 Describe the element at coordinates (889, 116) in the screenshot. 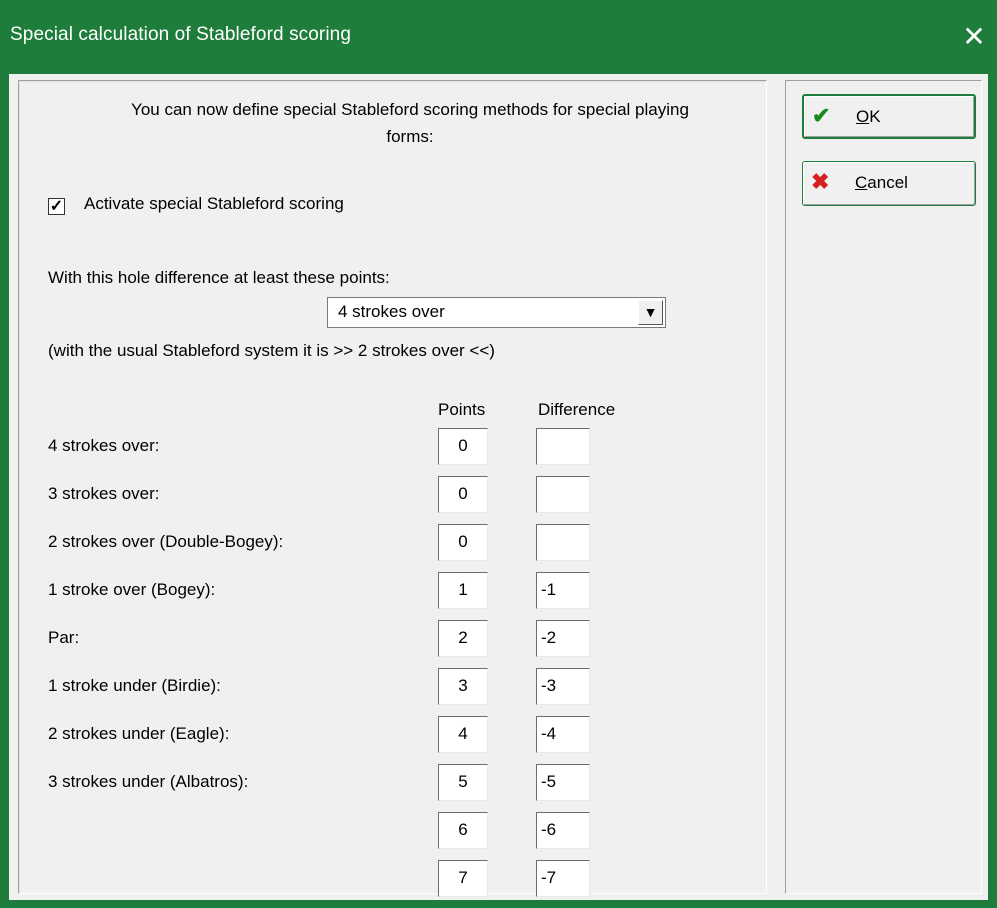

I see `ok-button: ✔ OK` at that location.